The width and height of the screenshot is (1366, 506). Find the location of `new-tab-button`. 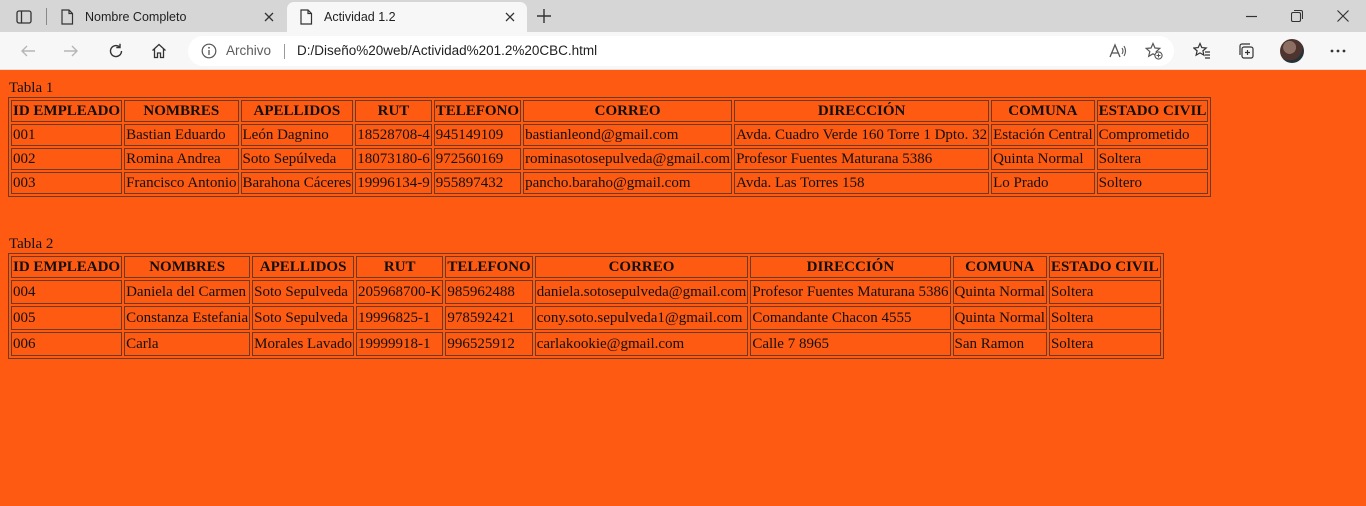

new-tab-button is located at coordinates (544, 16).